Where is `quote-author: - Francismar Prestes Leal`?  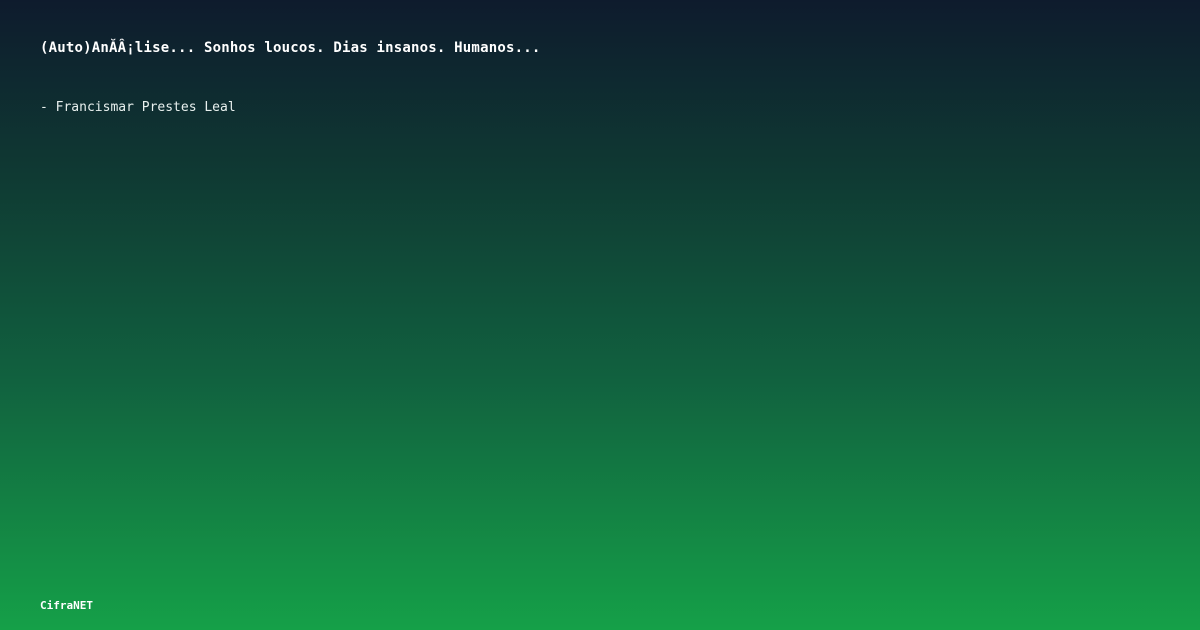
quote-author: - Francismar Prestes Leal is located at coordinates (138, 107).